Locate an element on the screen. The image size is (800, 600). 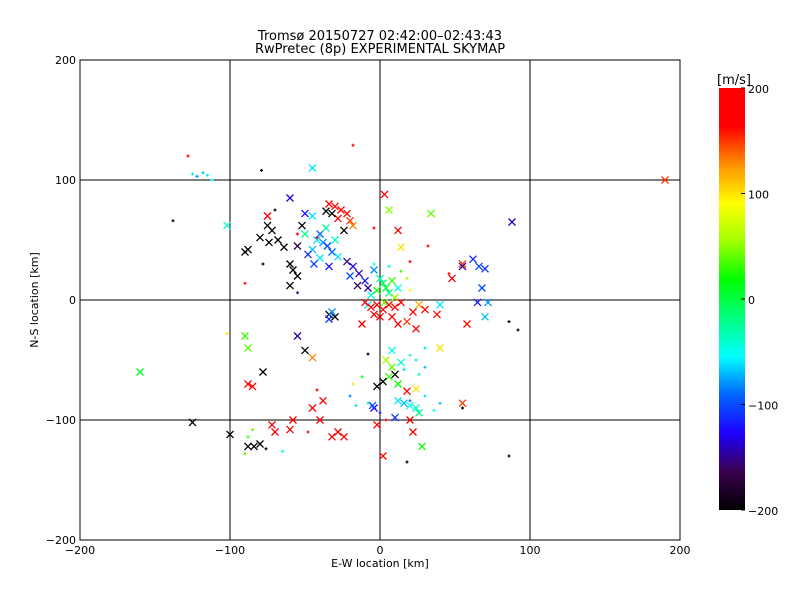
y-tick-label: −200 is located at coordinates (61, 540).